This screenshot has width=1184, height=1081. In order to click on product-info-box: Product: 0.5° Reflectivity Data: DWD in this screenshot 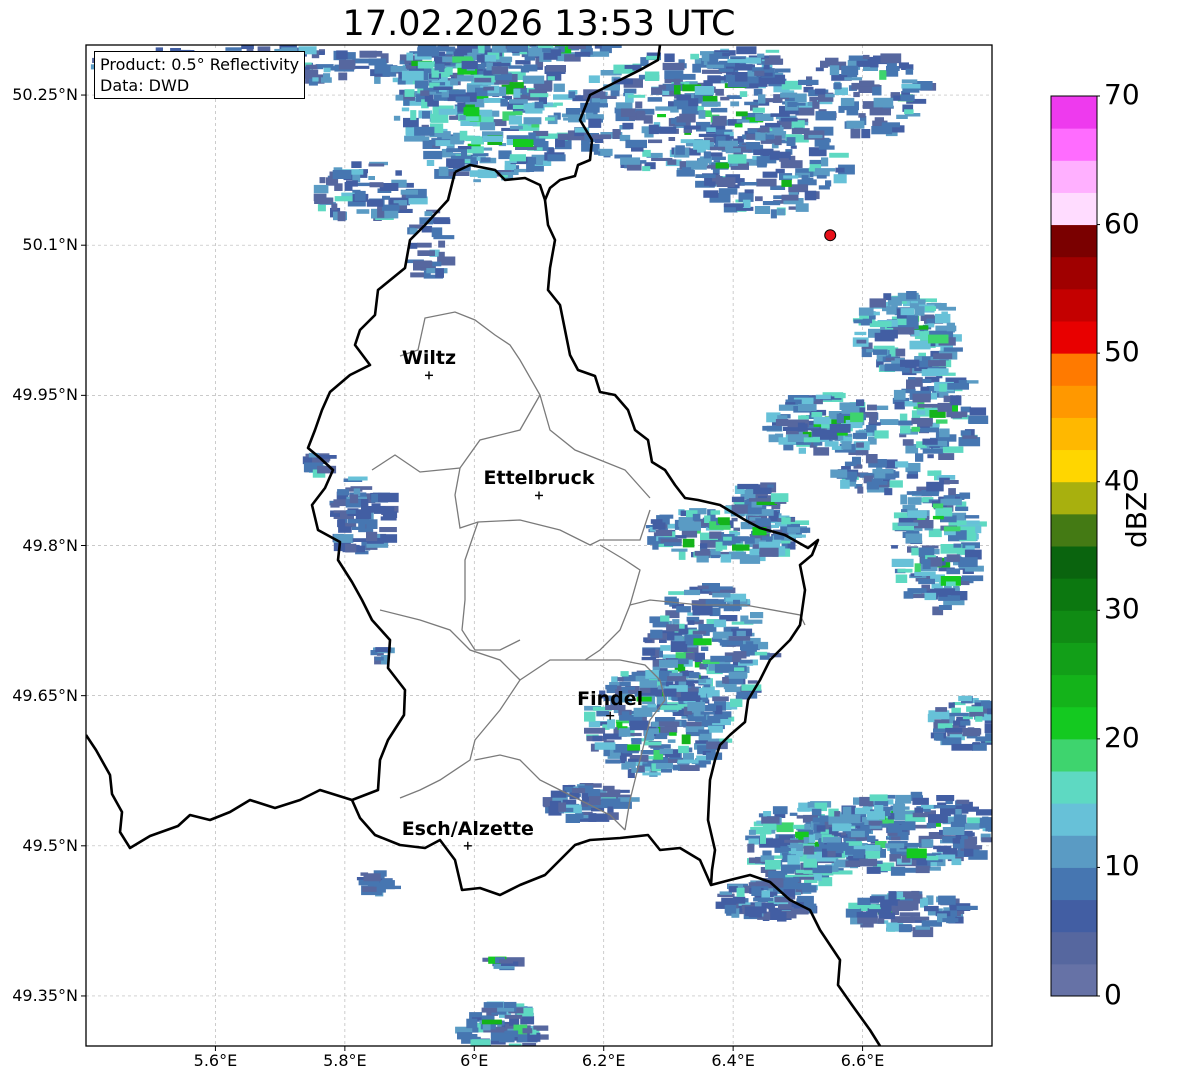, I will do `click(200, 75)`.